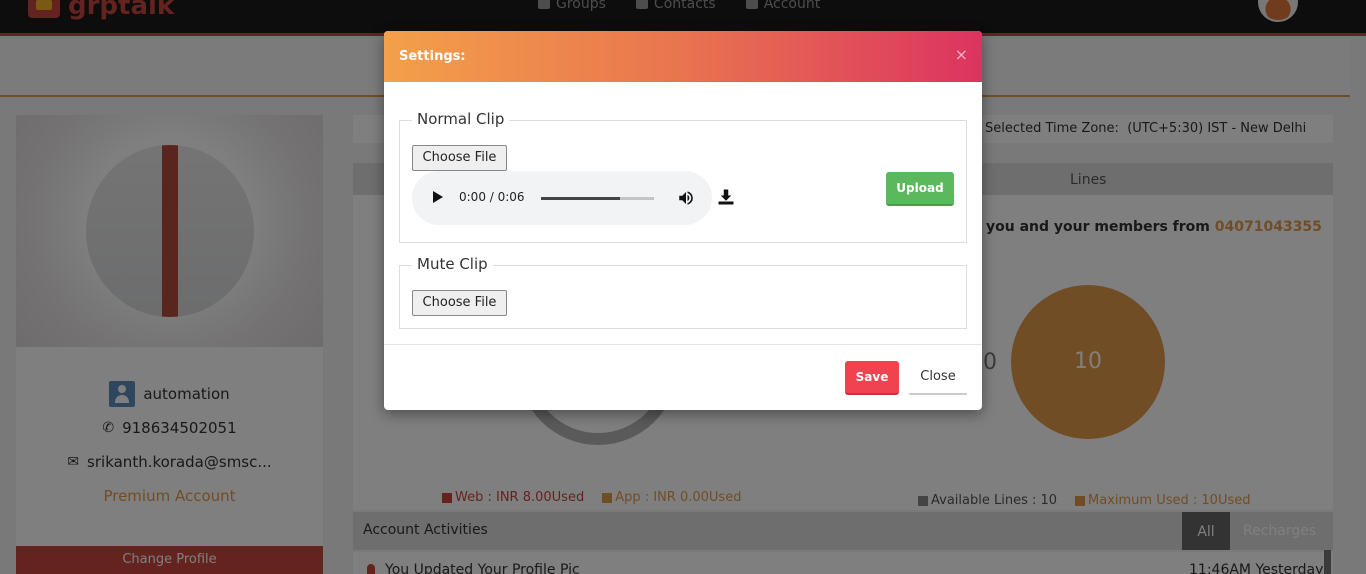 Image resolution: width=1366 pixels, height=574 pixels. What do you see at coordinates (492, 197) in the screenshot?
I see `audio-time: 0:00 / 0:06` at bounding box center [492, 197].